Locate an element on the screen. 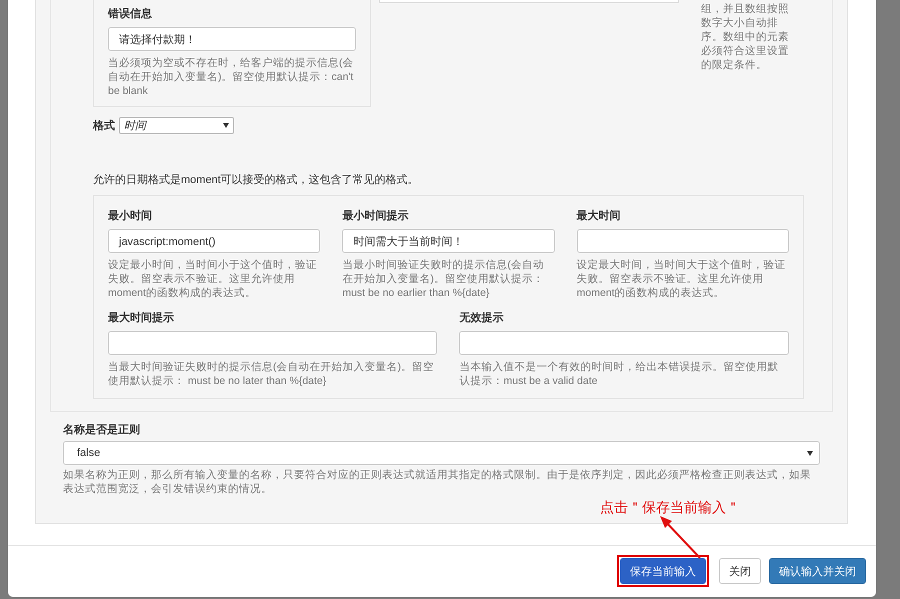 Image resolution: width=900 pixels, height=599 pixels. help-text: 当最大时间验证失败时的提示信息(会自动在开始加入变量名)。留空使用默认提示： must be no later than %{date} is located at coordinates (271, 374).